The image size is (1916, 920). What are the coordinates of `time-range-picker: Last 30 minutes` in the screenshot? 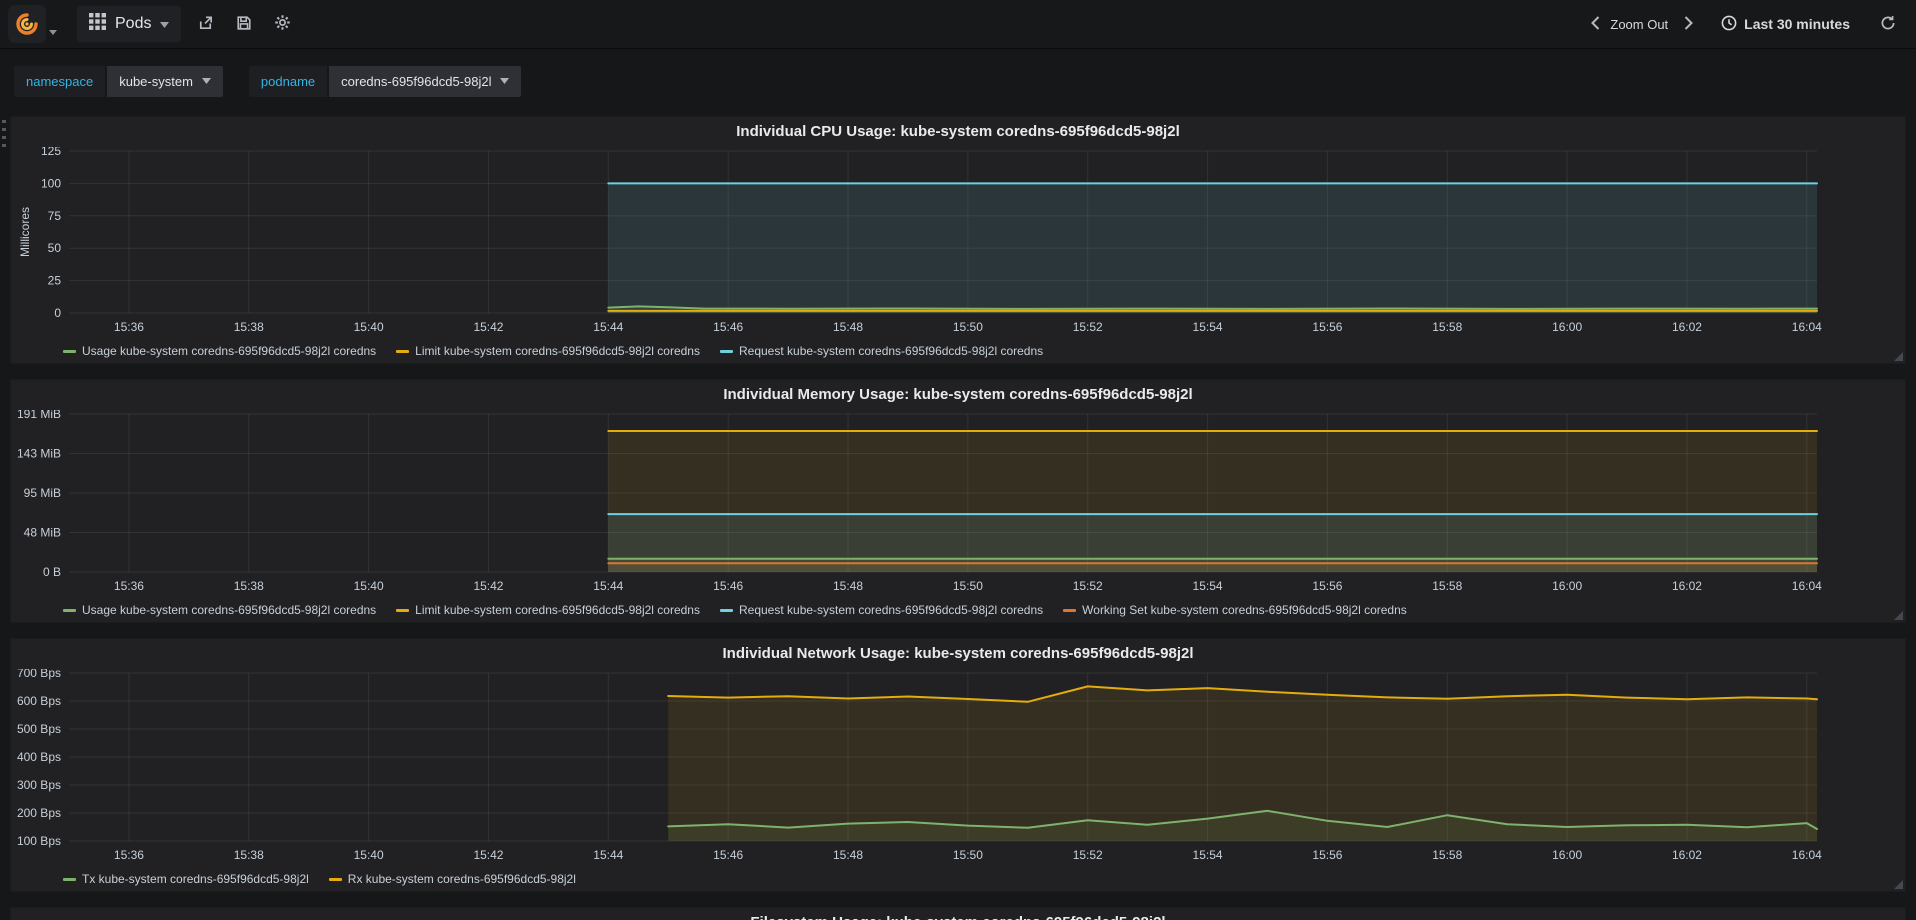 It's located at (1785, 24).